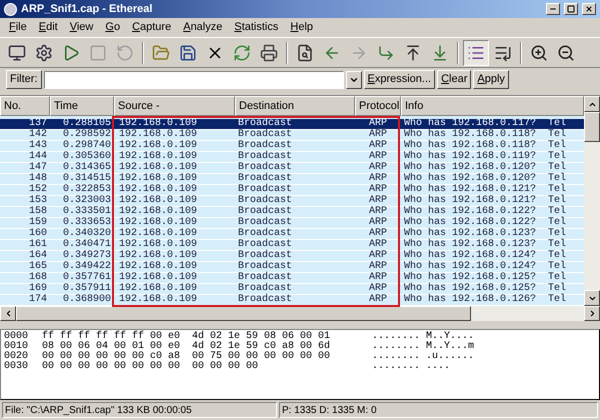 This screenshot has height=420, width=600. Describe the element at coordinates (38, 146) in the screenshot. I see `table-cell-text: 143` at that location.